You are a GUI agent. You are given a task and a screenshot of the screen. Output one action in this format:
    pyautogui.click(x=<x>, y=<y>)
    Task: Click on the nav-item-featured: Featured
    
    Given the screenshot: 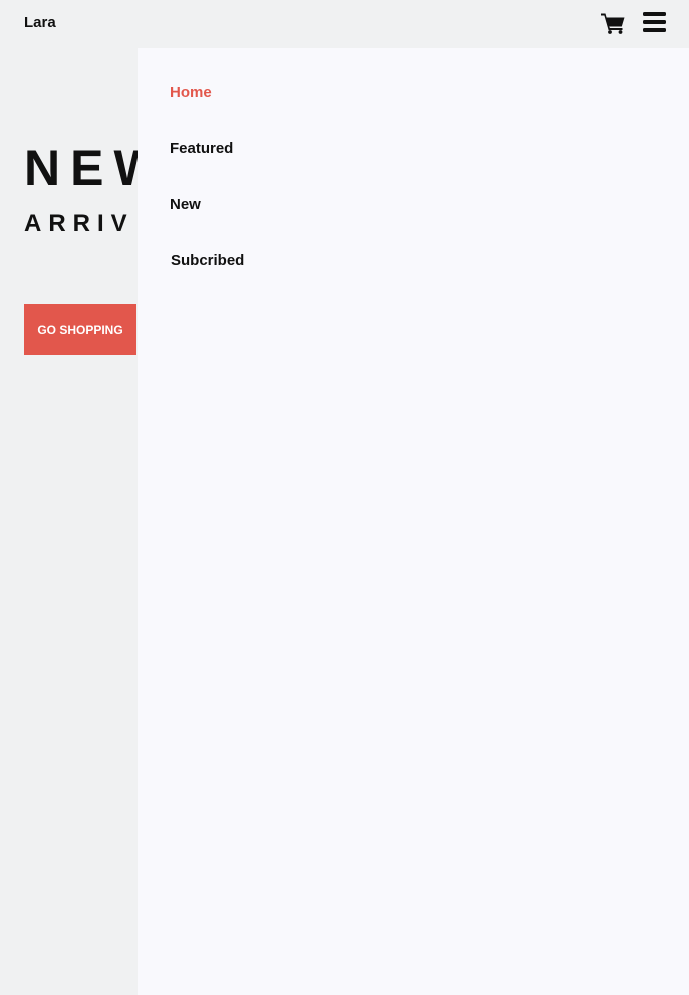 What is the action you would take?
    pyautogui.click(x=201, y=149)
    